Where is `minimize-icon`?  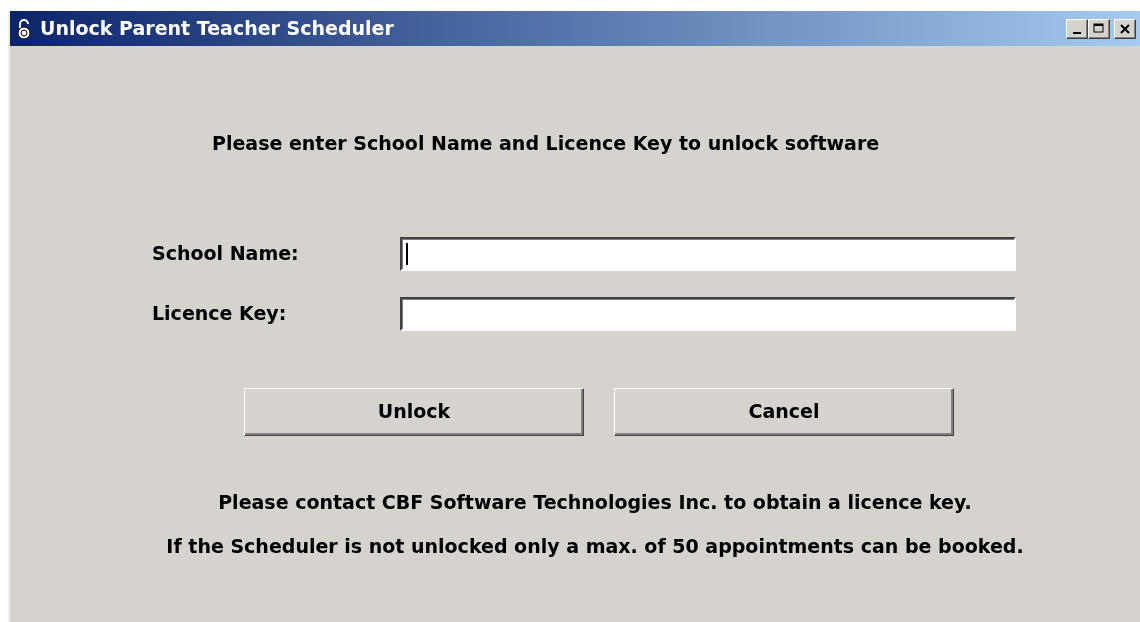
minimize-icon is located at coordinates (1077, 32).